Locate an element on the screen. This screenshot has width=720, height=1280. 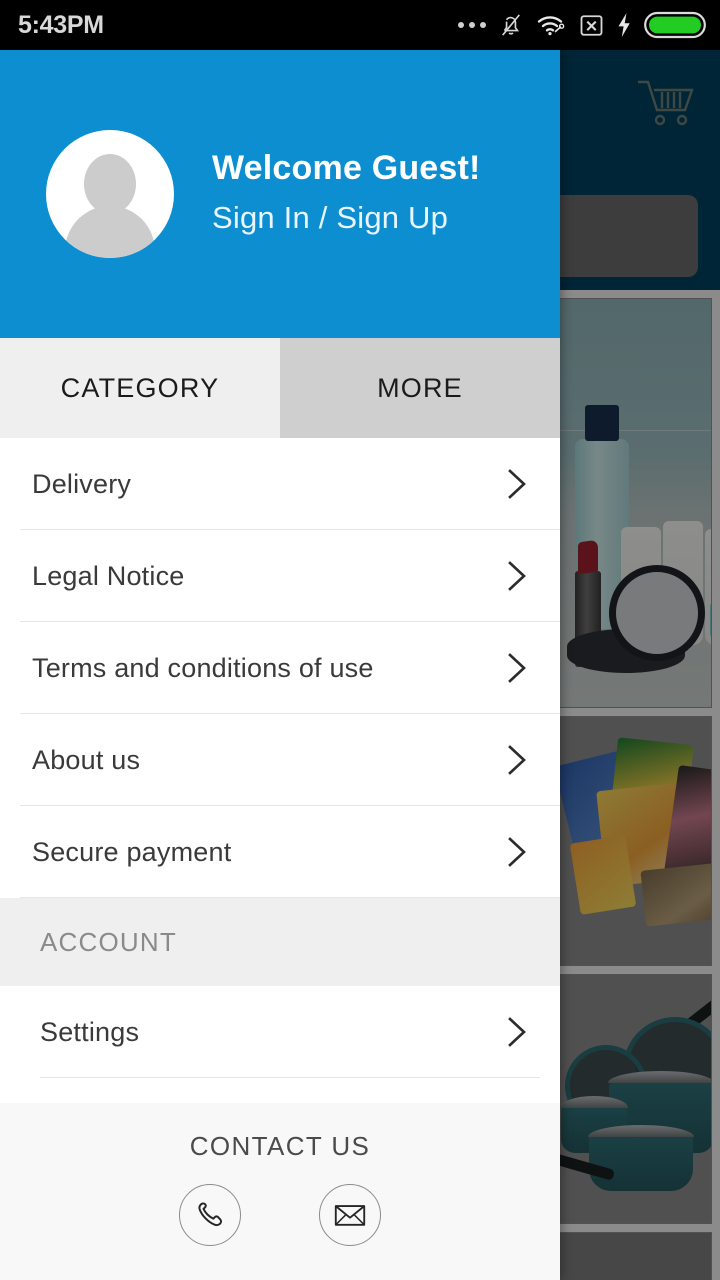
tab-more-label: MORE is located at coordinates (420, 387).